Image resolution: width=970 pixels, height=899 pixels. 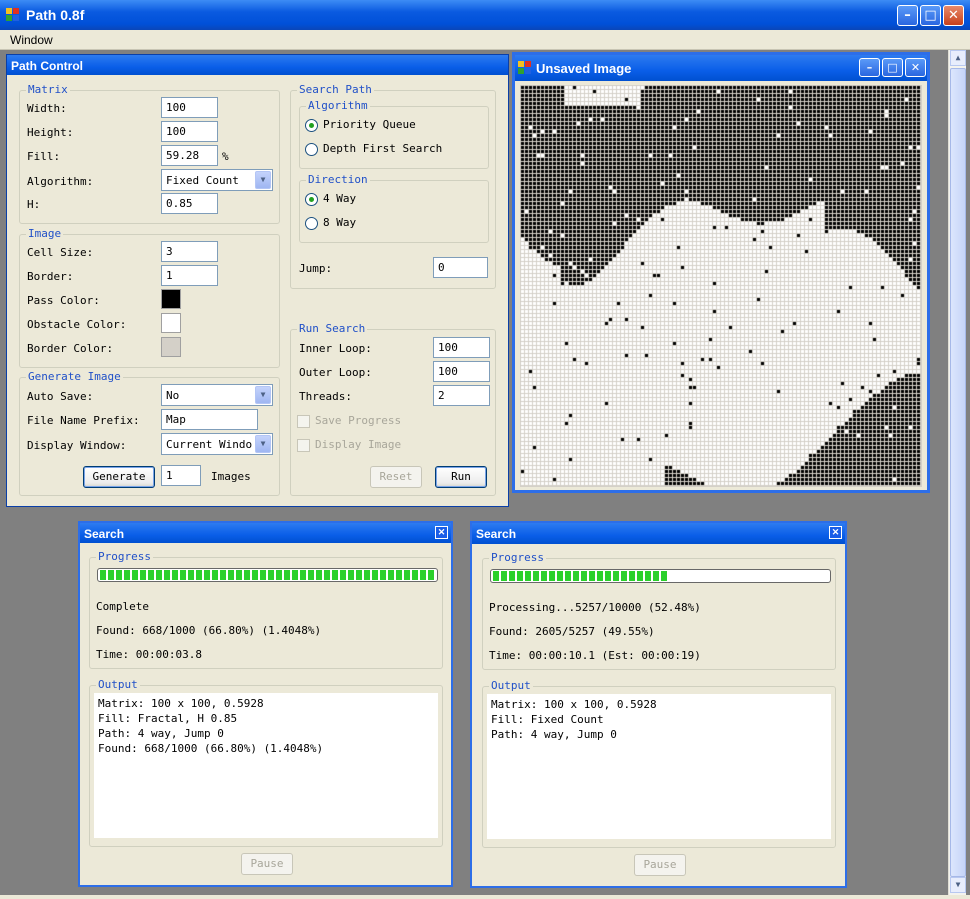 I want to click on obstacle-color-swatch, so click(x=171, y=323).